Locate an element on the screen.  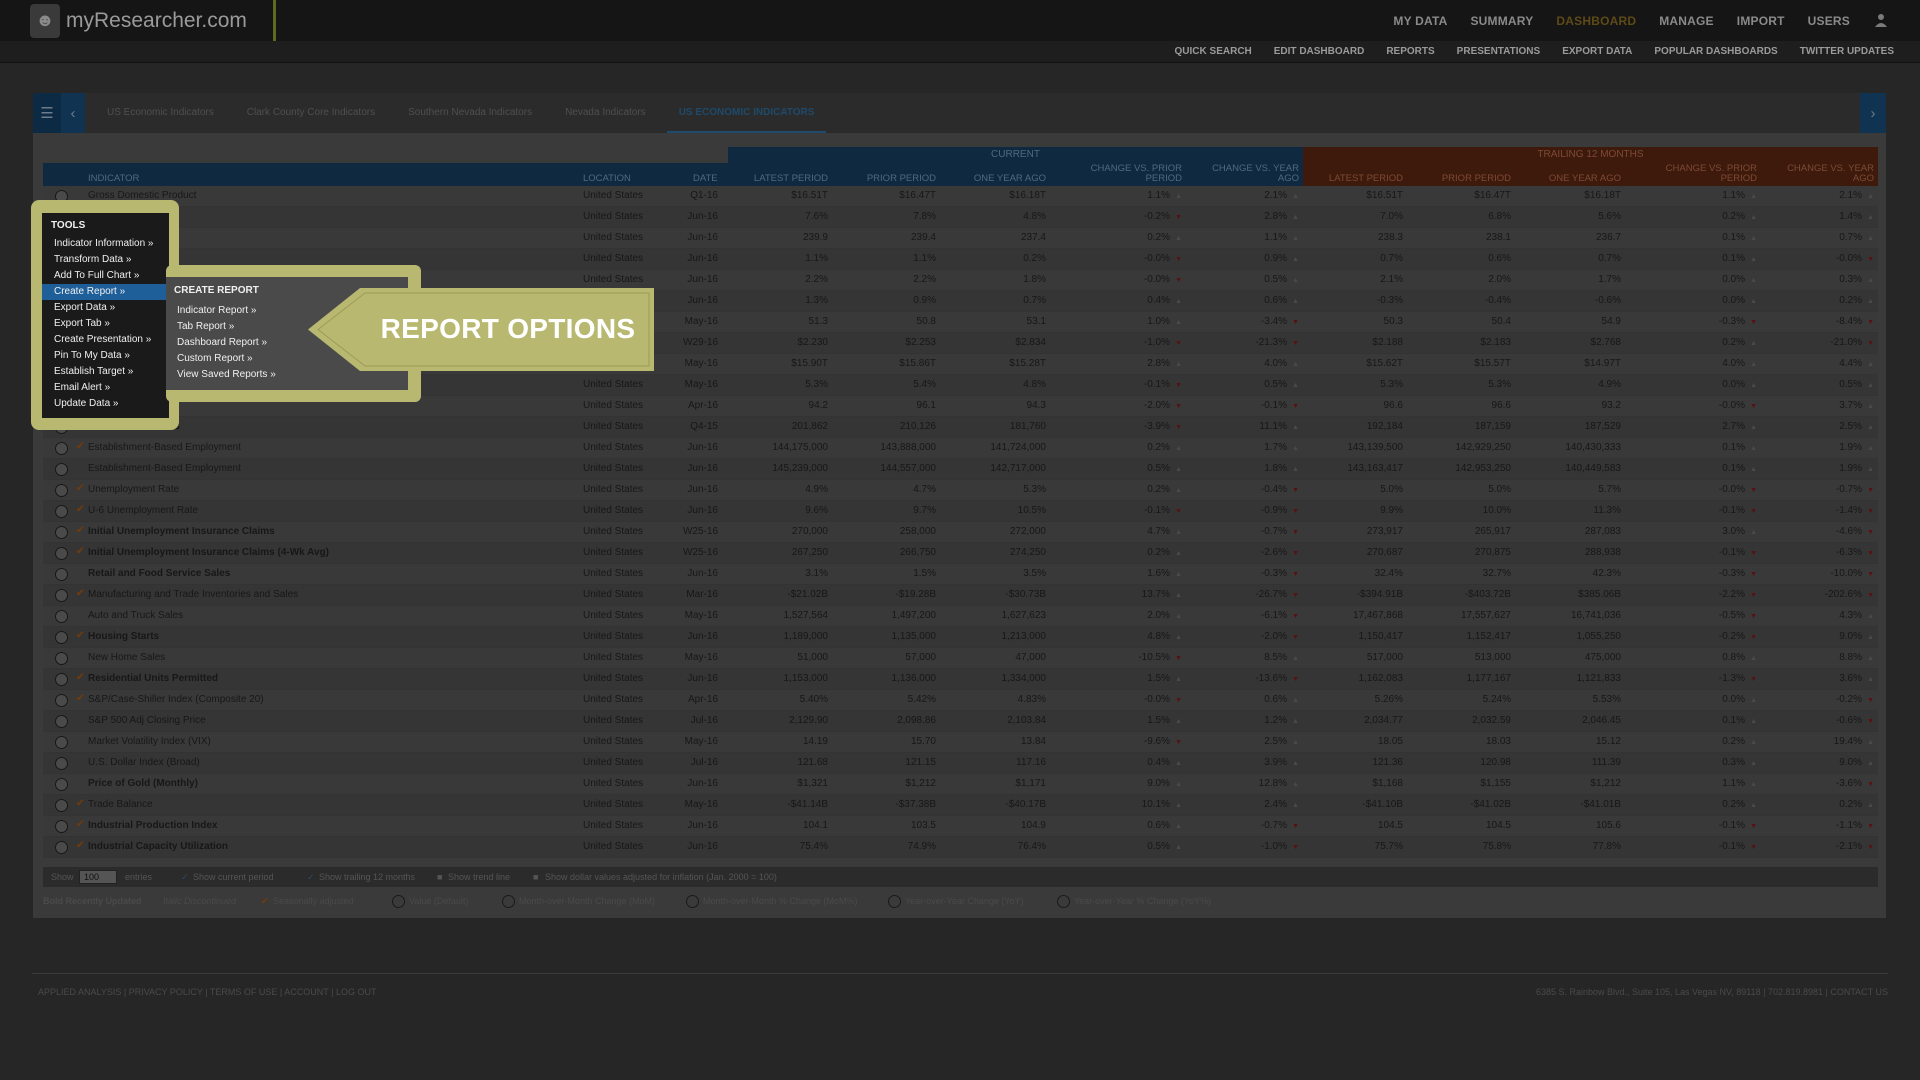
nav-dashboard: DASHBOARD is located at coordinates (1596, 21).